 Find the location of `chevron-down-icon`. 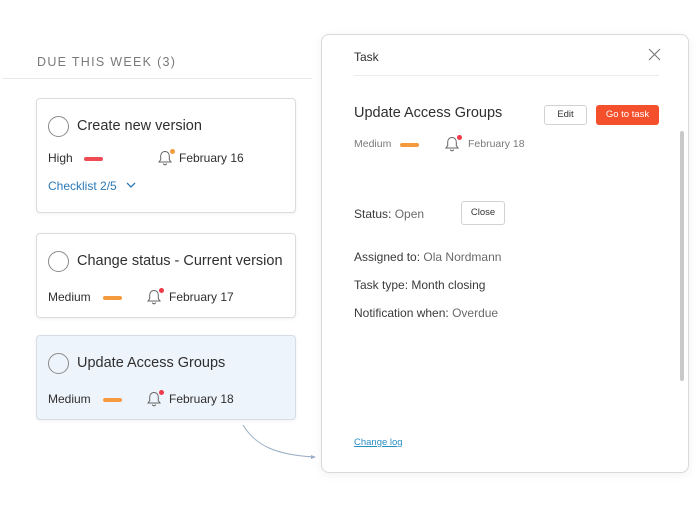

chevron-down-icon is located at coordinates (131, 186).